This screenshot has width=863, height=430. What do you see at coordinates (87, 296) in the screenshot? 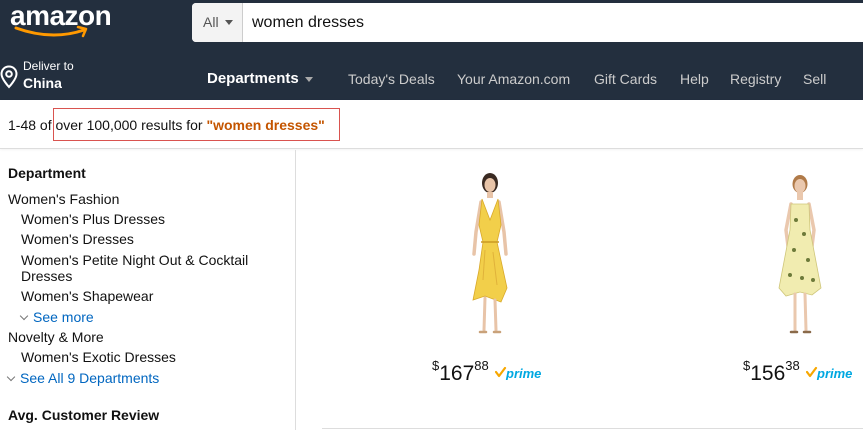
I see `sidebar-item-womens-shapewear: Women's Shapewear` at bounding box center [87, 296].